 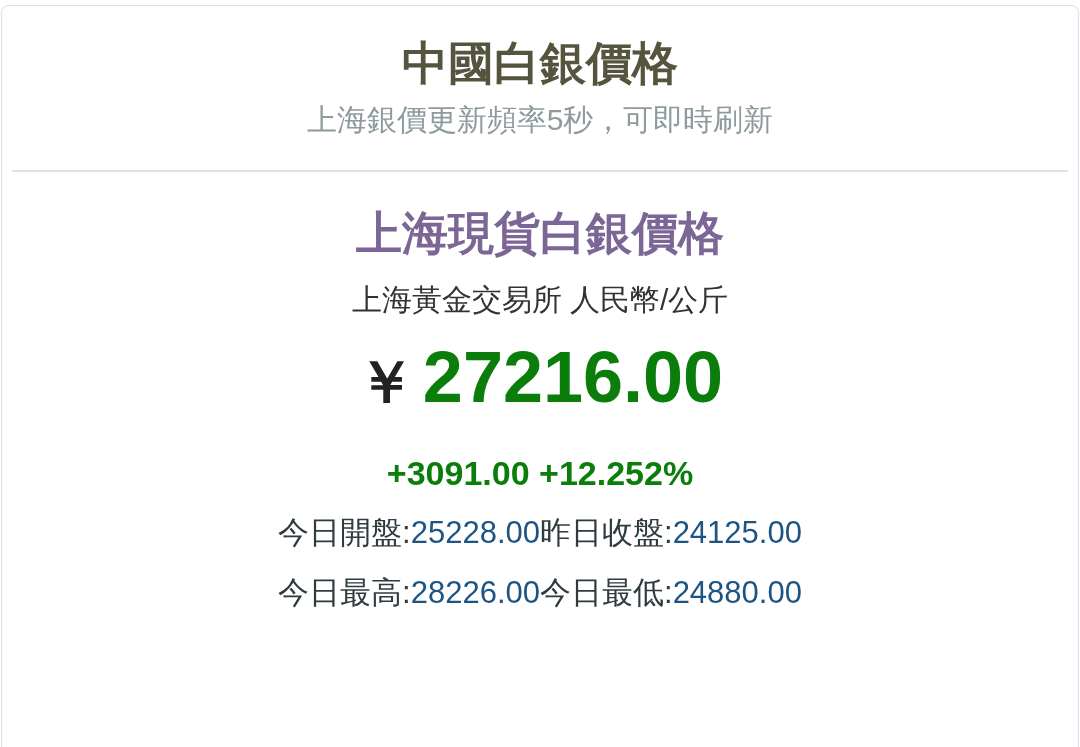 What do you see at coordinates (540, 300) in the screenshot?
I see `quote-source: 上海黃金交易所 人民幣/公斤` at bounding box center [540, 300].